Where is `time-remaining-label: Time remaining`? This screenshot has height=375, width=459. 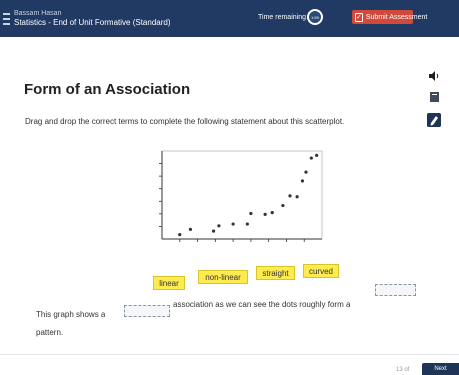 time-remaining-label: Time remaining is located at coordinates (282, 17).